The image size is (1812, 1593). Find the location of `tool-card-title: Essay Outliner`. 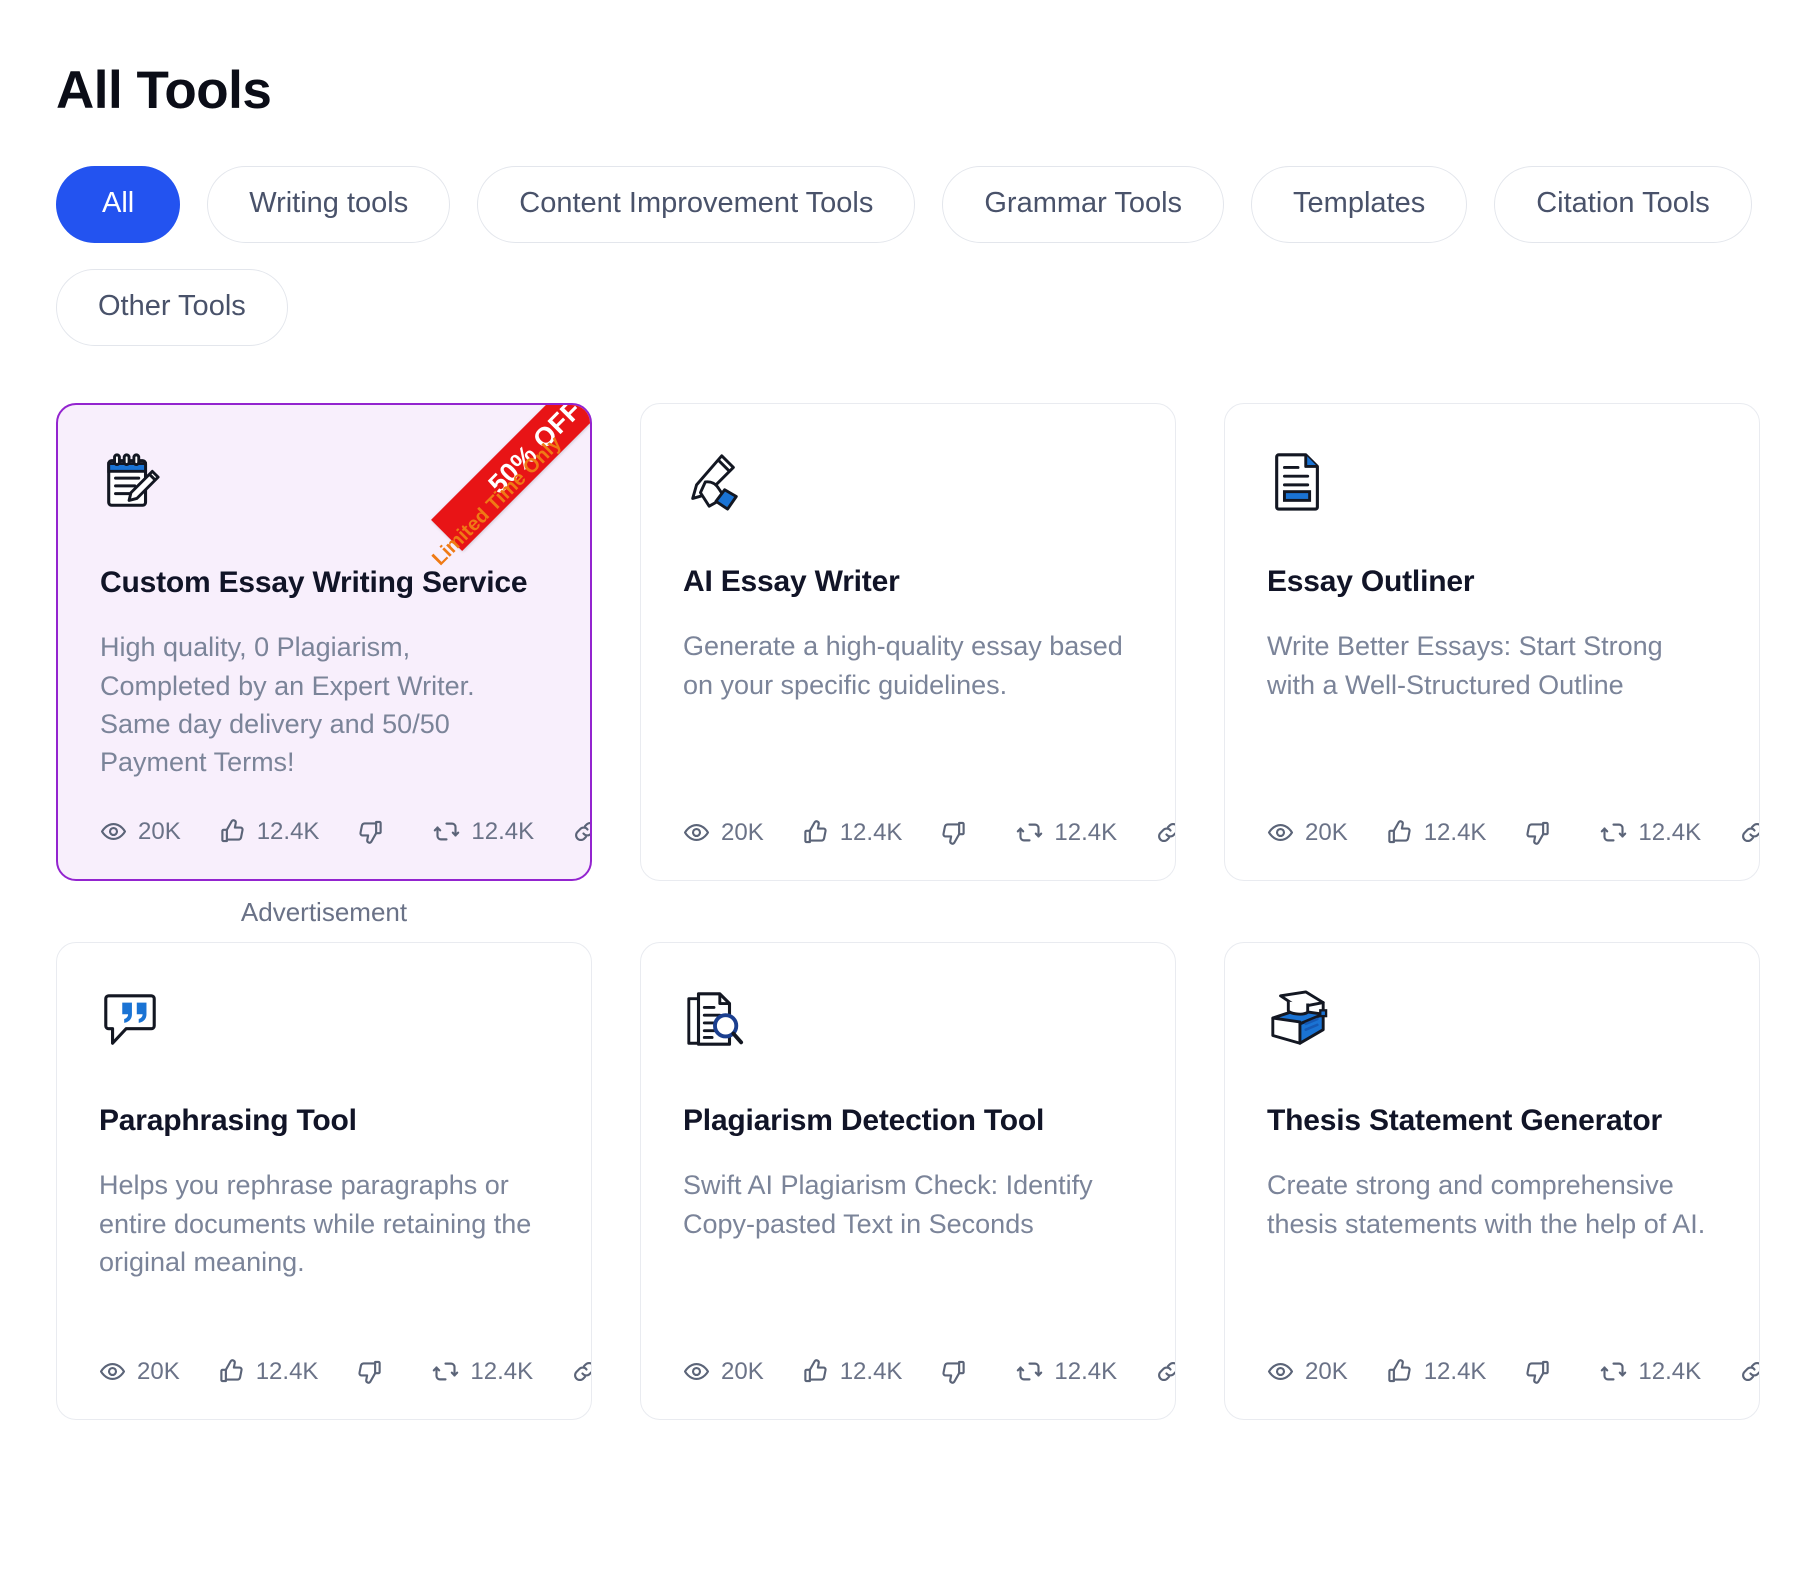

tool-card-title: Essay Outliner is located at coordinates (1371, 582).